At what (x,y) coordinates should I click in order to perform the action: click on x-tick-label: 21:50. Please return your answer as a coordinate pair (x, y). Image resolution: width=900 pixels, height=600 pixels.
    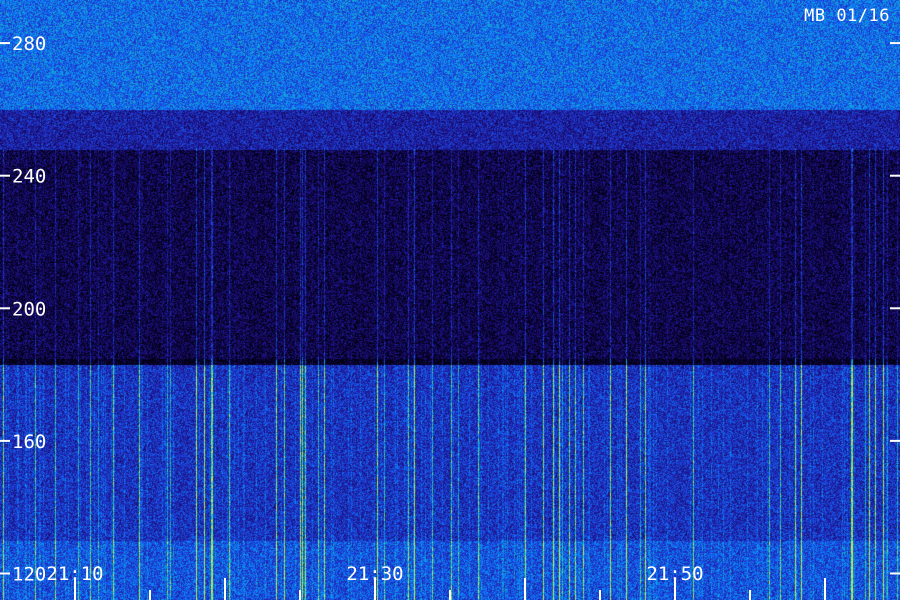
    Looking at the image, I should click on (674, 574).